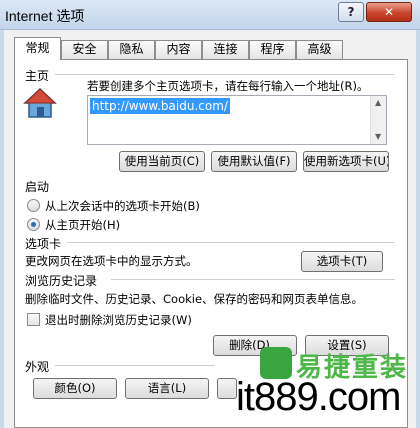 This screenshot has height=428, width=420. Describe the element at coordinates (167, 388) in the screenshot. I see `languages-button: 语言(L)` at that location.